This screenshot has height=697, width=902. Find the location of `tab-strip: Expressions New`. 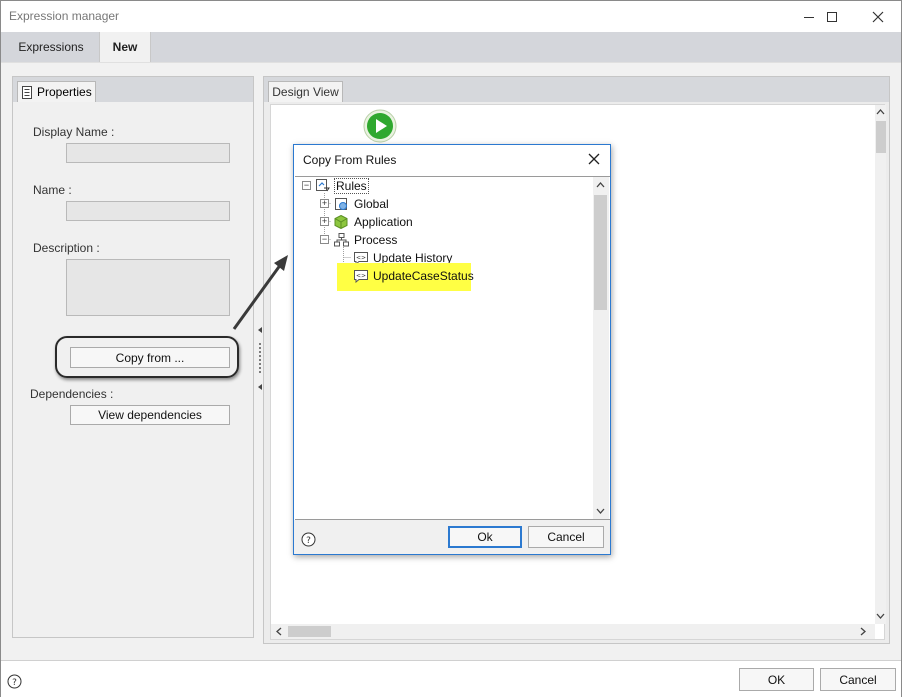

tab-strip: Expressions New is located at coordinates (451, 47).